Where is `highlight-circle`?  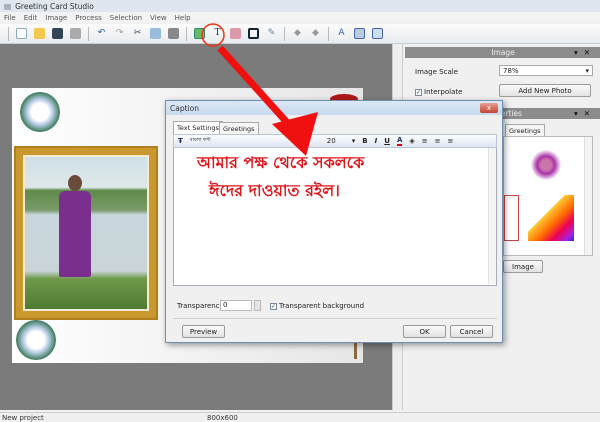
highlight-circle is located at coordinates (213, 35).